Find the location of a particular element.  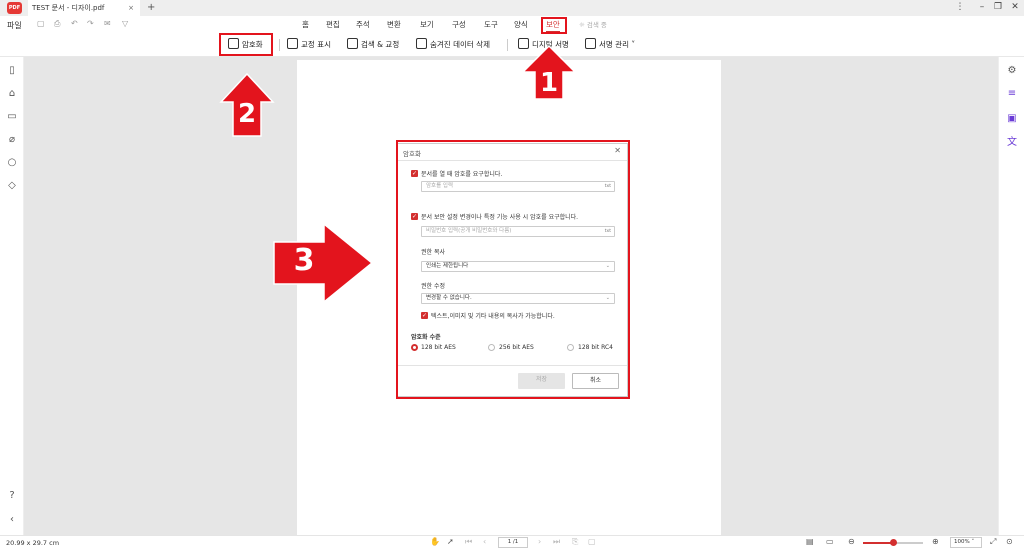

left-sidebar: ▯ ⌂ ▭ ⌀ ○ ◇ ? ‹ is located at coordinates (12, 296).